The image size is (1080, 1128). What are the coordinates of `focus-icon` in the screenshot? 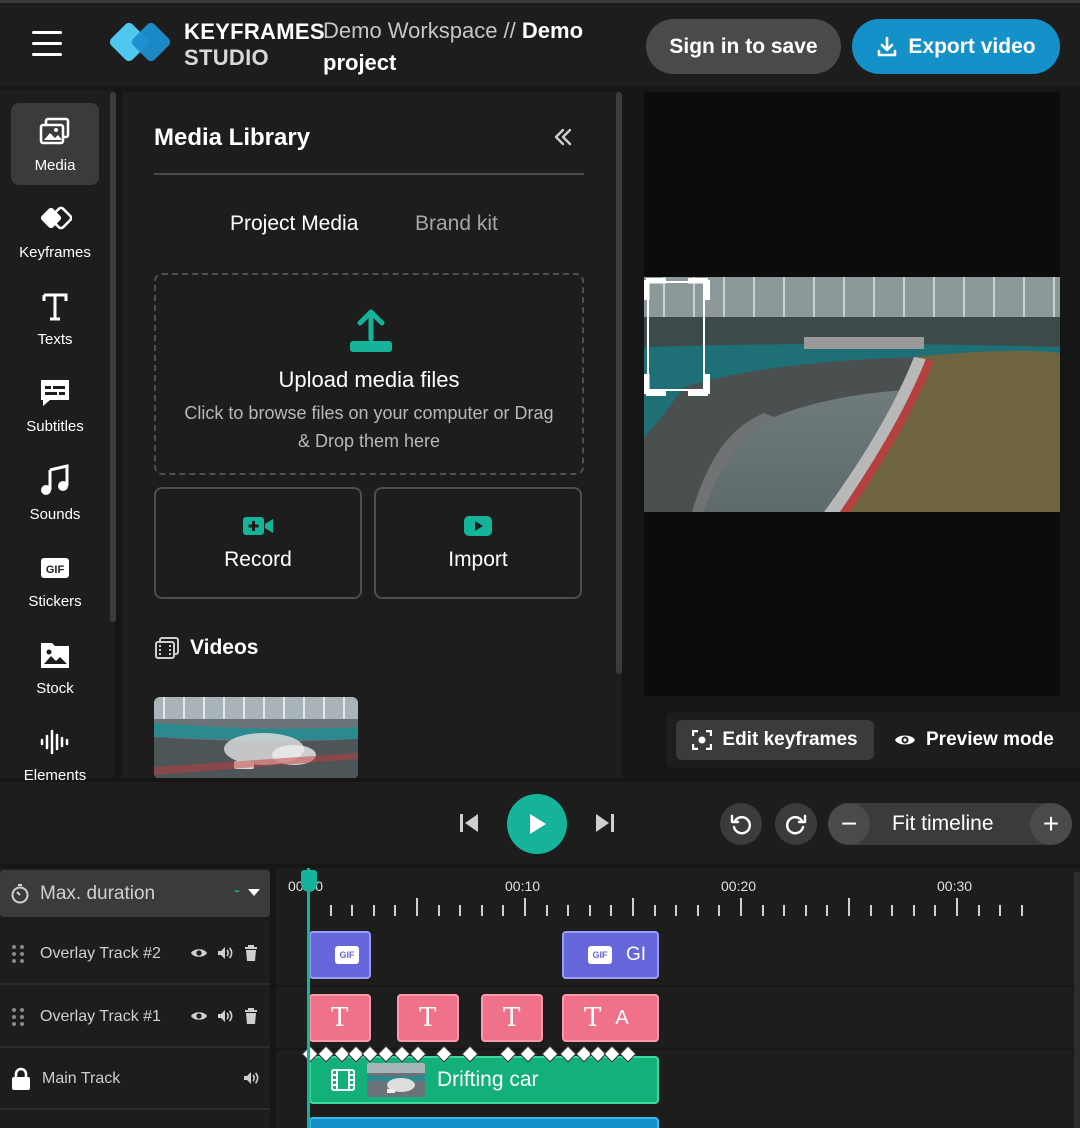 It's located at (702, 740).